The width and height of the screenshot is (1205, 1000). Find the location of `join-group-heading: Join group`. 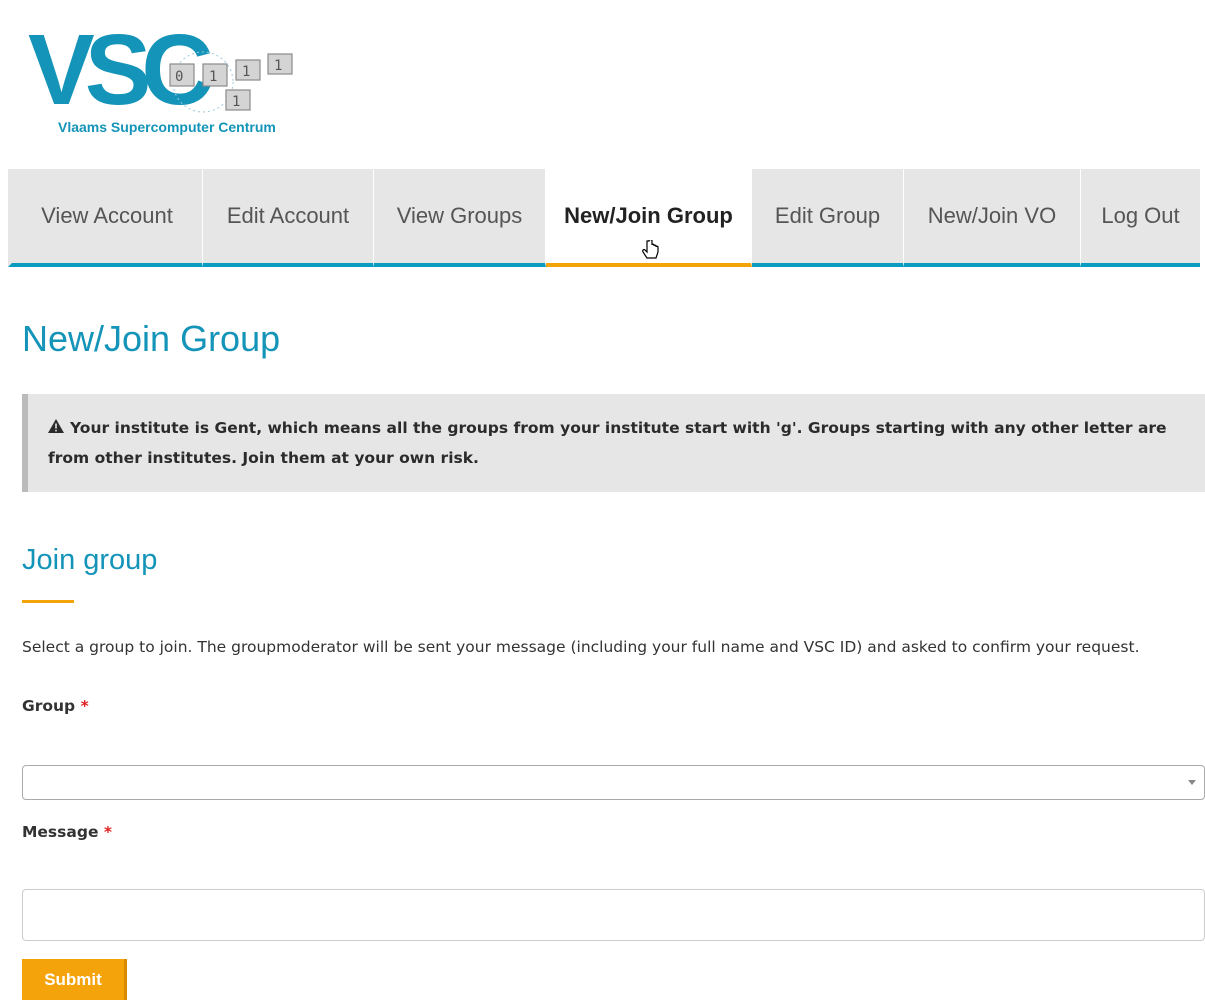

join-group-heading: Join group is located at coordinates (90, 560).